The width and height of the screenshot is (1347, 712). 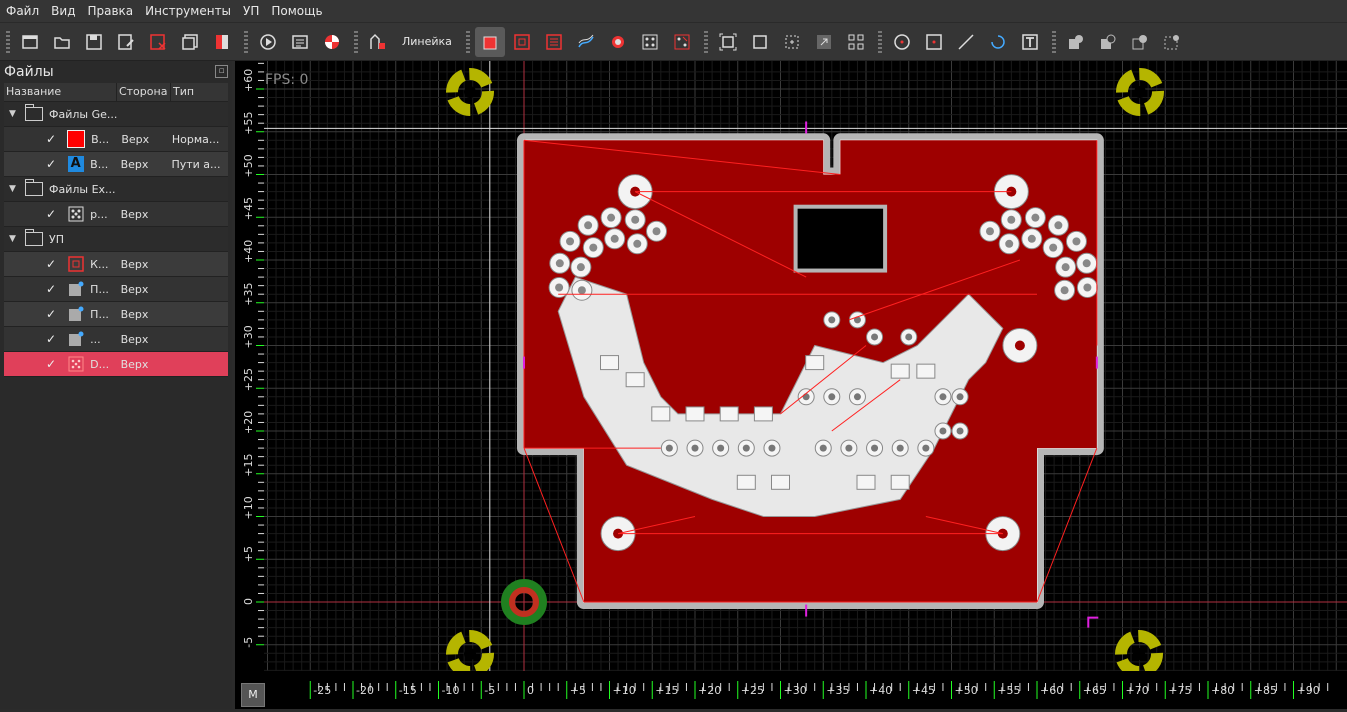 I want to click on zoom-sel-icon, so click(x=792, y=42).